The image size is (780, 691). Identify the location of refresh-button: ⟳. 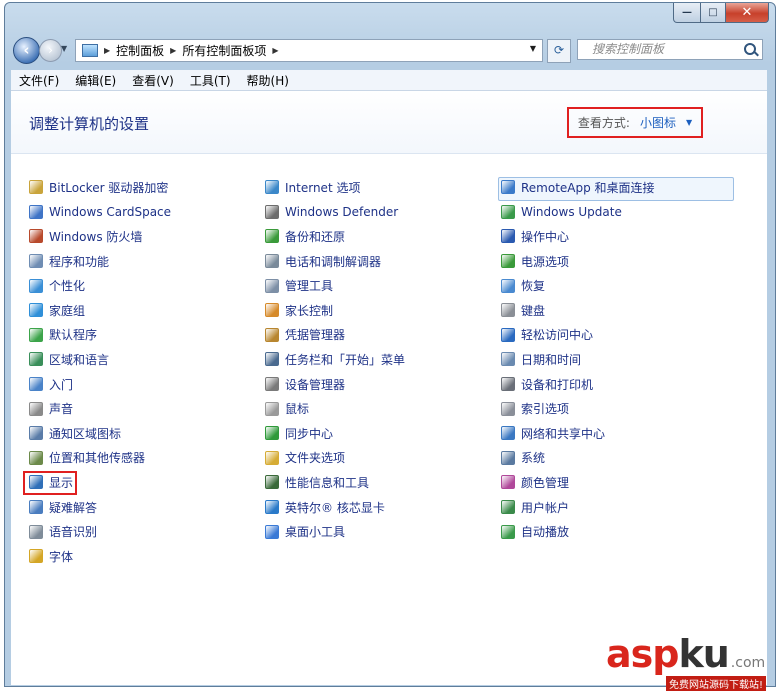
(559, 51).